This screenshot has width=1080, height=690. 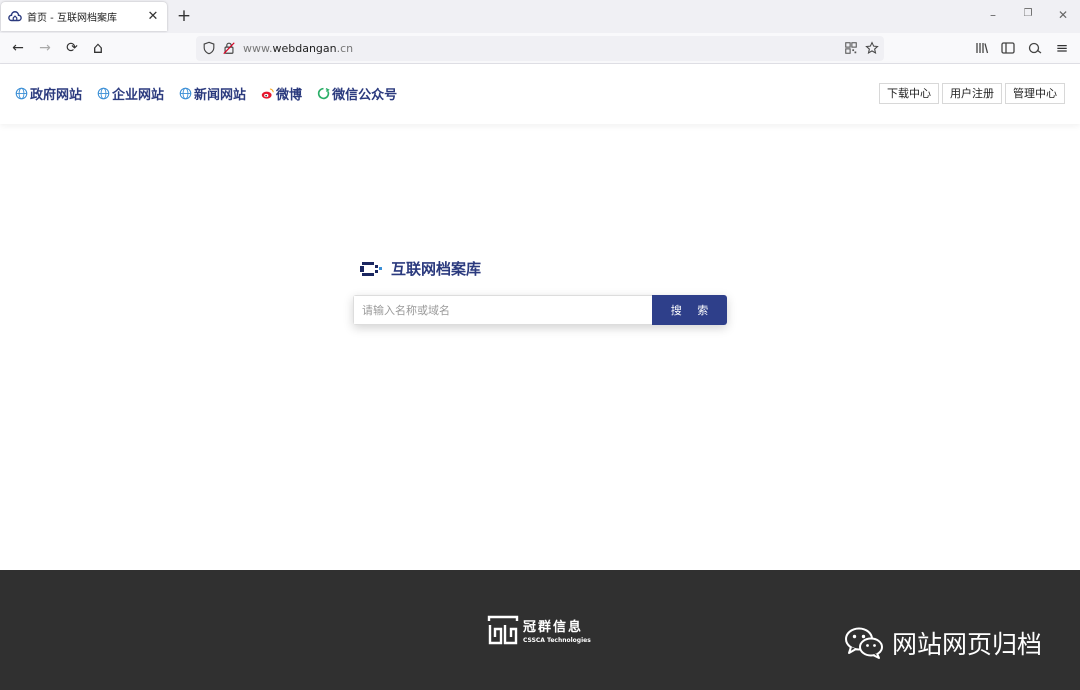 I want to click on home-button: ⌂, so click(x=98, y=48).